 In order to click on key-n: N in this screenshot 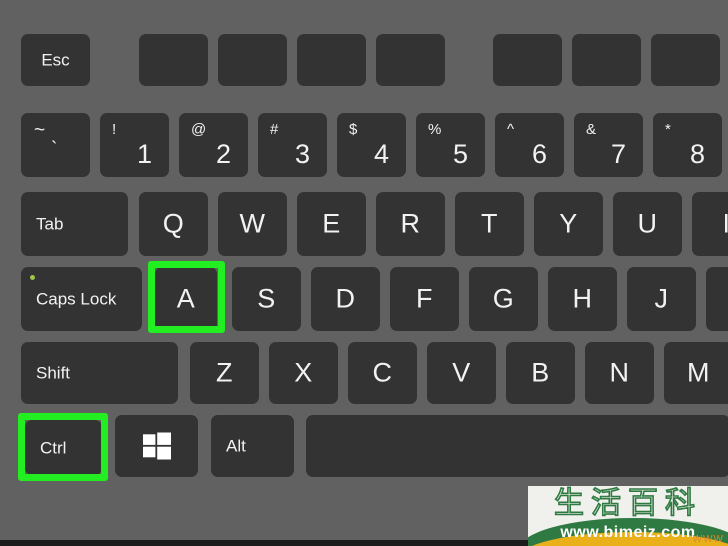, I will do `click(619, 373)`.